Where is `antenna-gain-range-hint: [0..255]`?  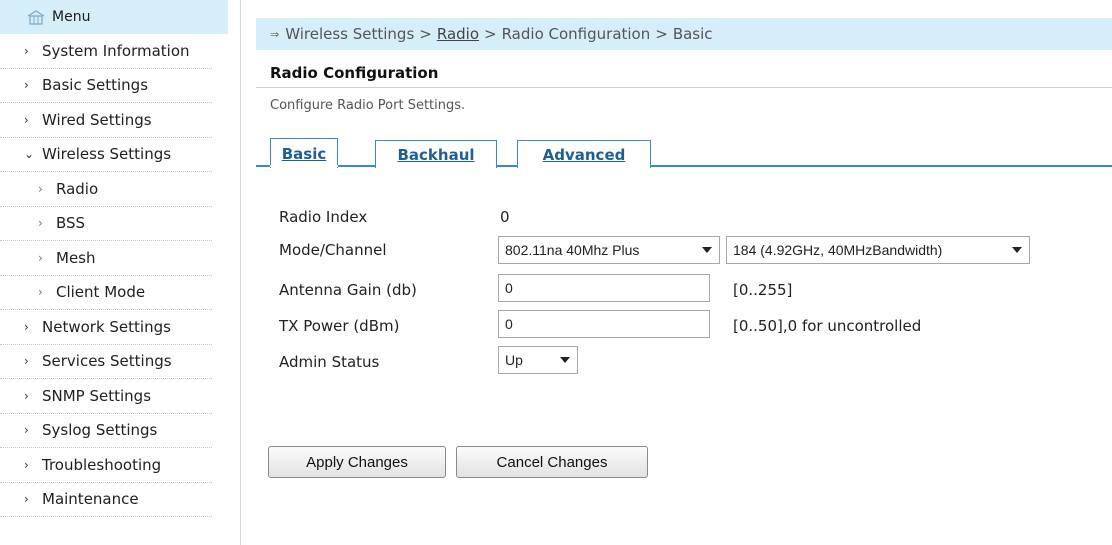
antenna-gain-range-hint: [0..255] is located at coordinates (763, 290).